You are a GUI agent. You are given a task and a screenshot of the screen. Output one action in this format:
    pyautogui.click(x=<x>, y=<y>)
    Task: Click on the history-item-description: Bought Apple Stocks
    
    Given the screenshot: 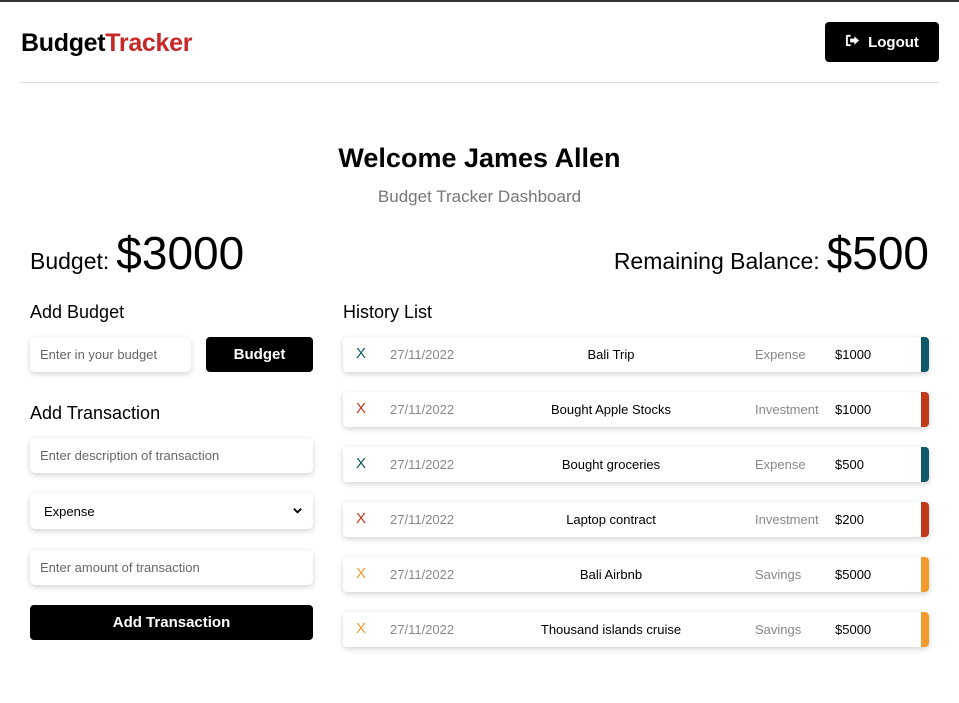 What is the action you would take?
    pyautogui.click(x=611, y=409)
    